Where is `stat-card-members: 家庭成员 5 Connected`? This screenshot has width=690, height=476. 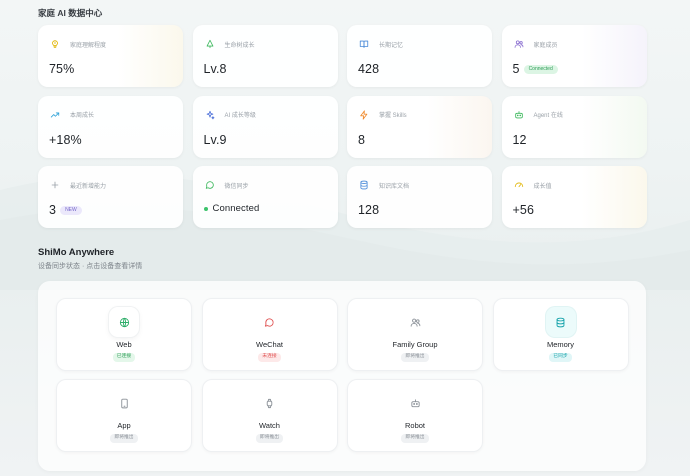
stat-card-members: 家庭成员 5 Connected is located at coordinates (574, 56).